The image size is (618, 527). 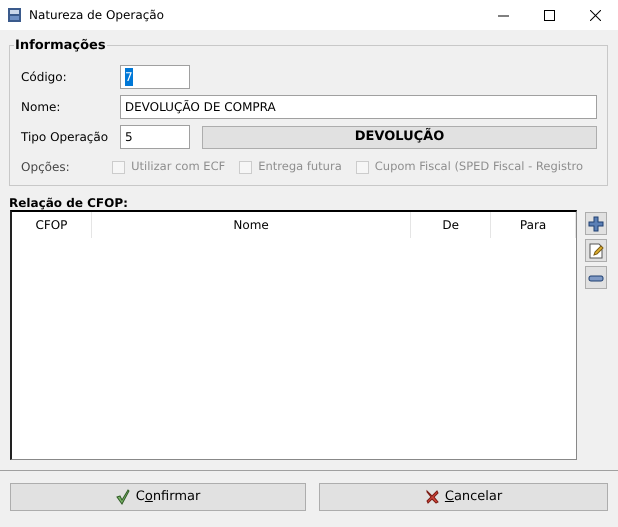 What do you see at coordinates (463, 497) in the screenshot?
I see `cancel-button: Cancelar` at bounding box center [463, 497].